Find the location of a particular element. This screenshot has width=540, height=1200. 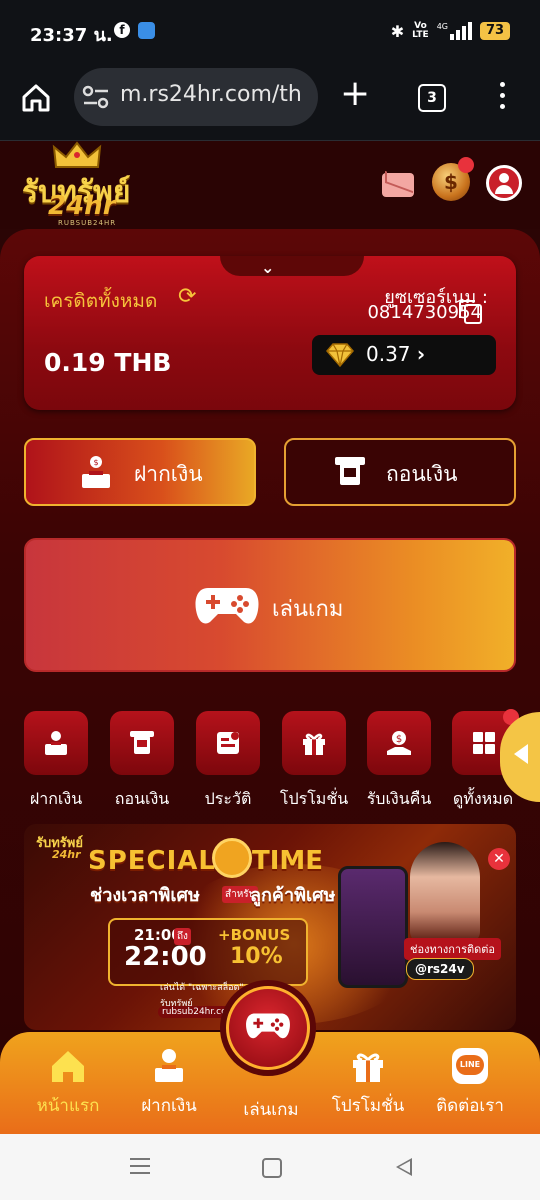

credit-amount: 0.19 THB is located at coordinates (108, 362).